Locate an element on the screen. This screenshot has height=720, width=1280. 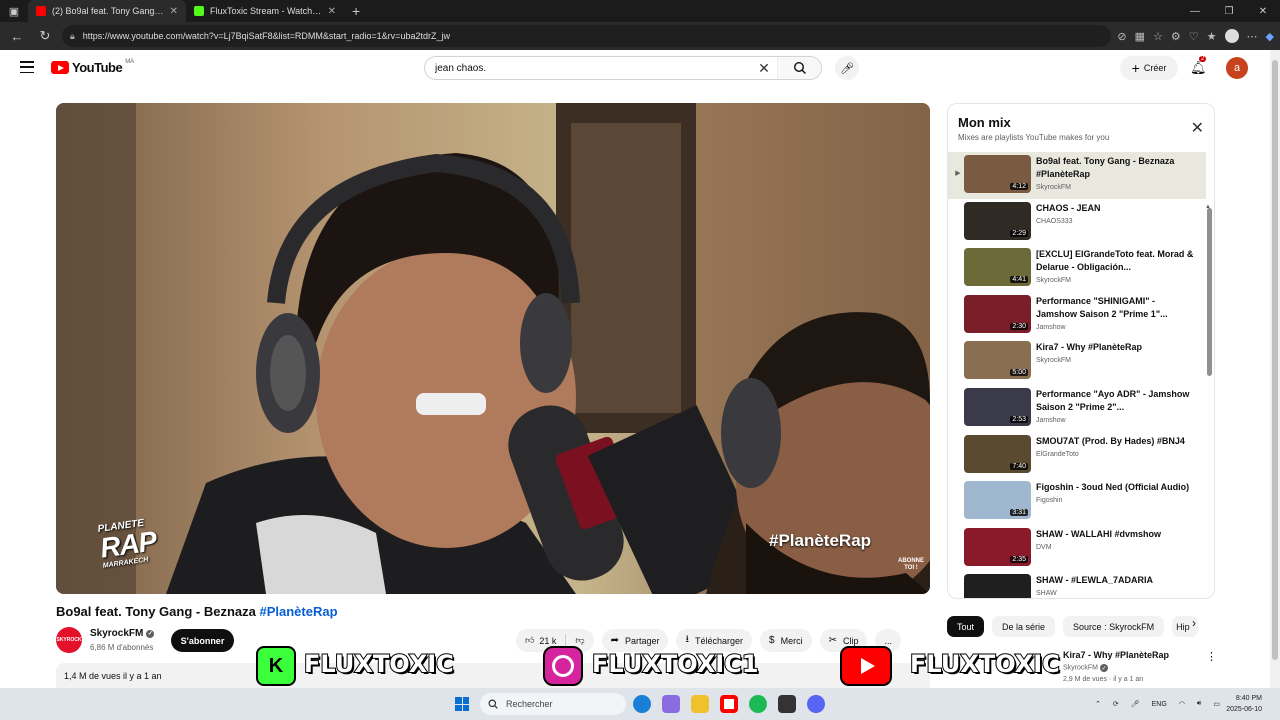
scrollbar-thumb is located at coordinates (1275, 360).